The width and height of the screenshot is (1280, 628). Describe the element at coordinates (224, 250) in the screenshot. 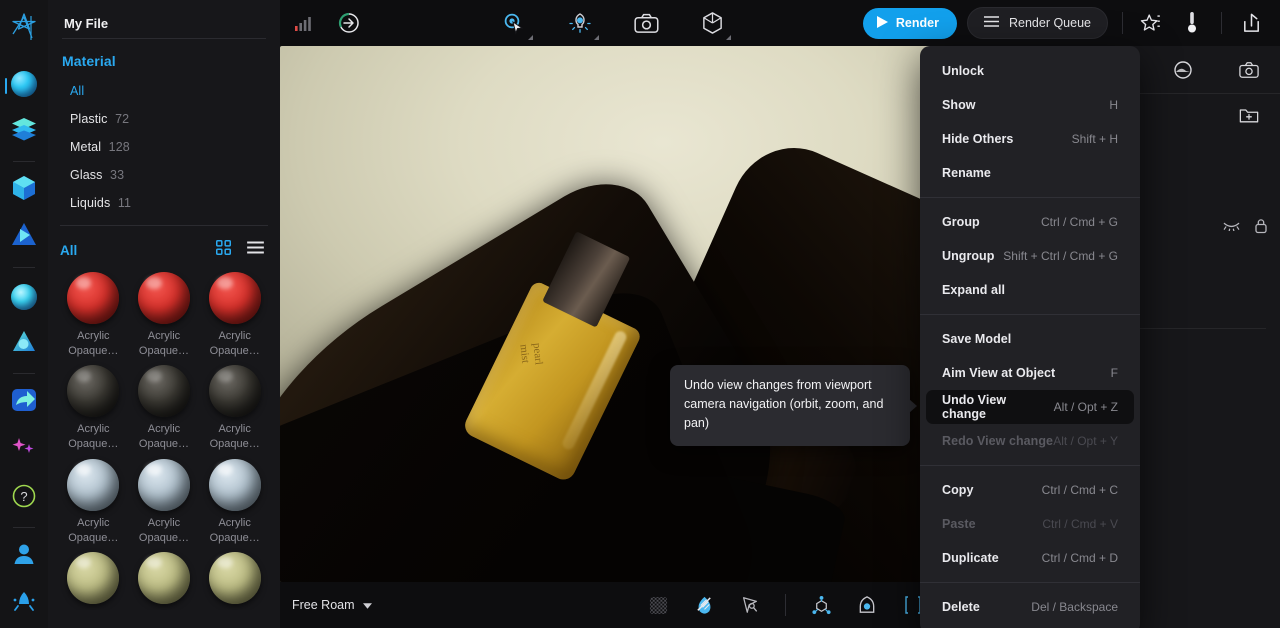

I see `grid-view-icon` at that location.